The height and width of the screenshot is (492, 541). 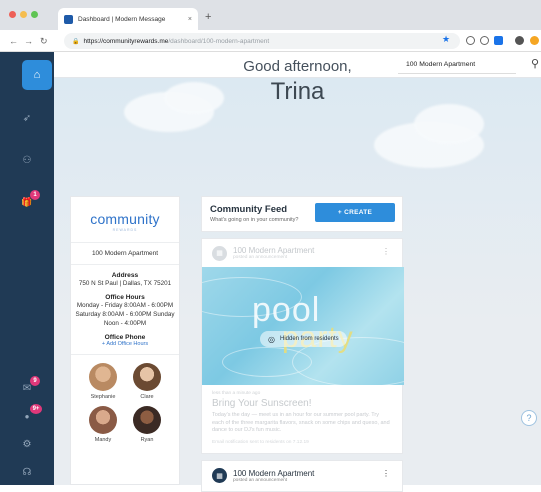 What do you see at coordinates (297, 91) in the screenshot?
I see `greeting-name: Trina` at bounding box center [297, 91].